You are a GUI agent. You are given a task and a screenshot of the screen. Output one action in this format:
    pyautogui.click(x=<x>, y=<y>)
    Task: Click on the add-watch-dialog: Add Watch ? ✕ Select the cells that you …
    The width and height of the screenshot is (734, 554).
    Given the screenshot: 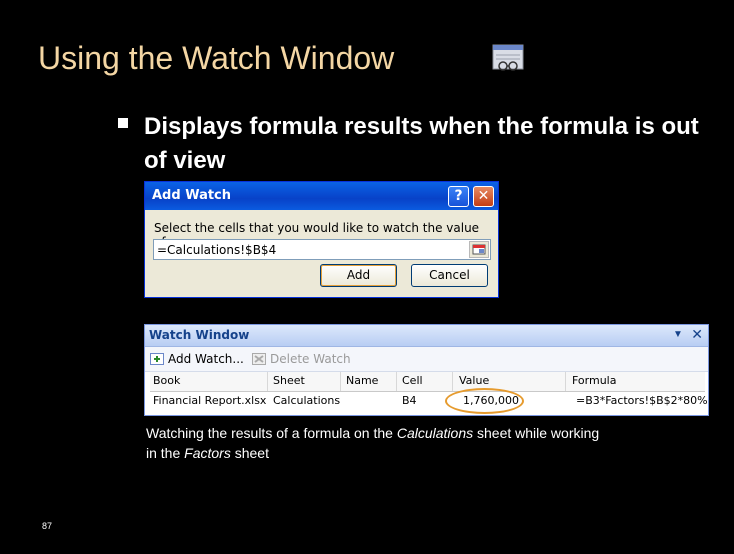 What is the action you would take?
    pyautogui.click(x=321, y=239)
    